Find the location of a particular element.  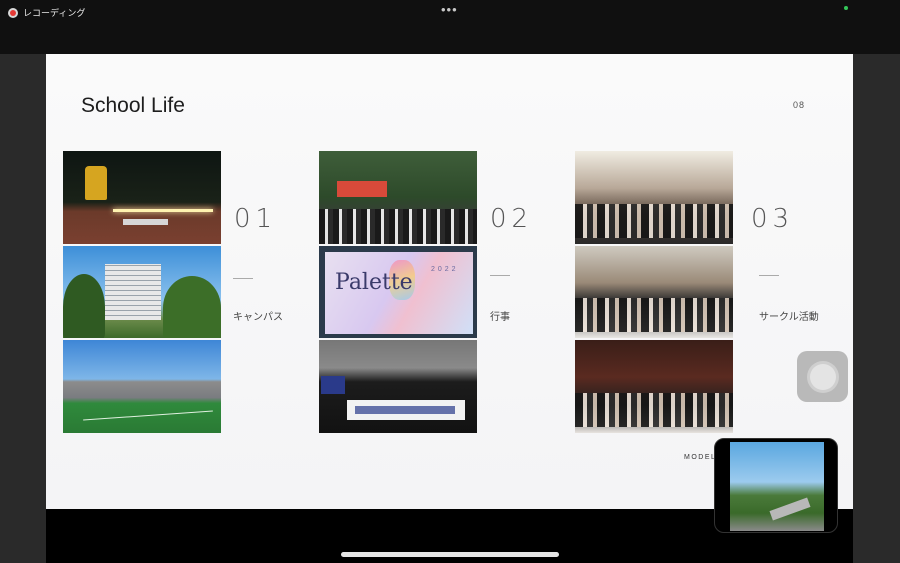

assistive-touch-icon is located at coordinates (822, 376).